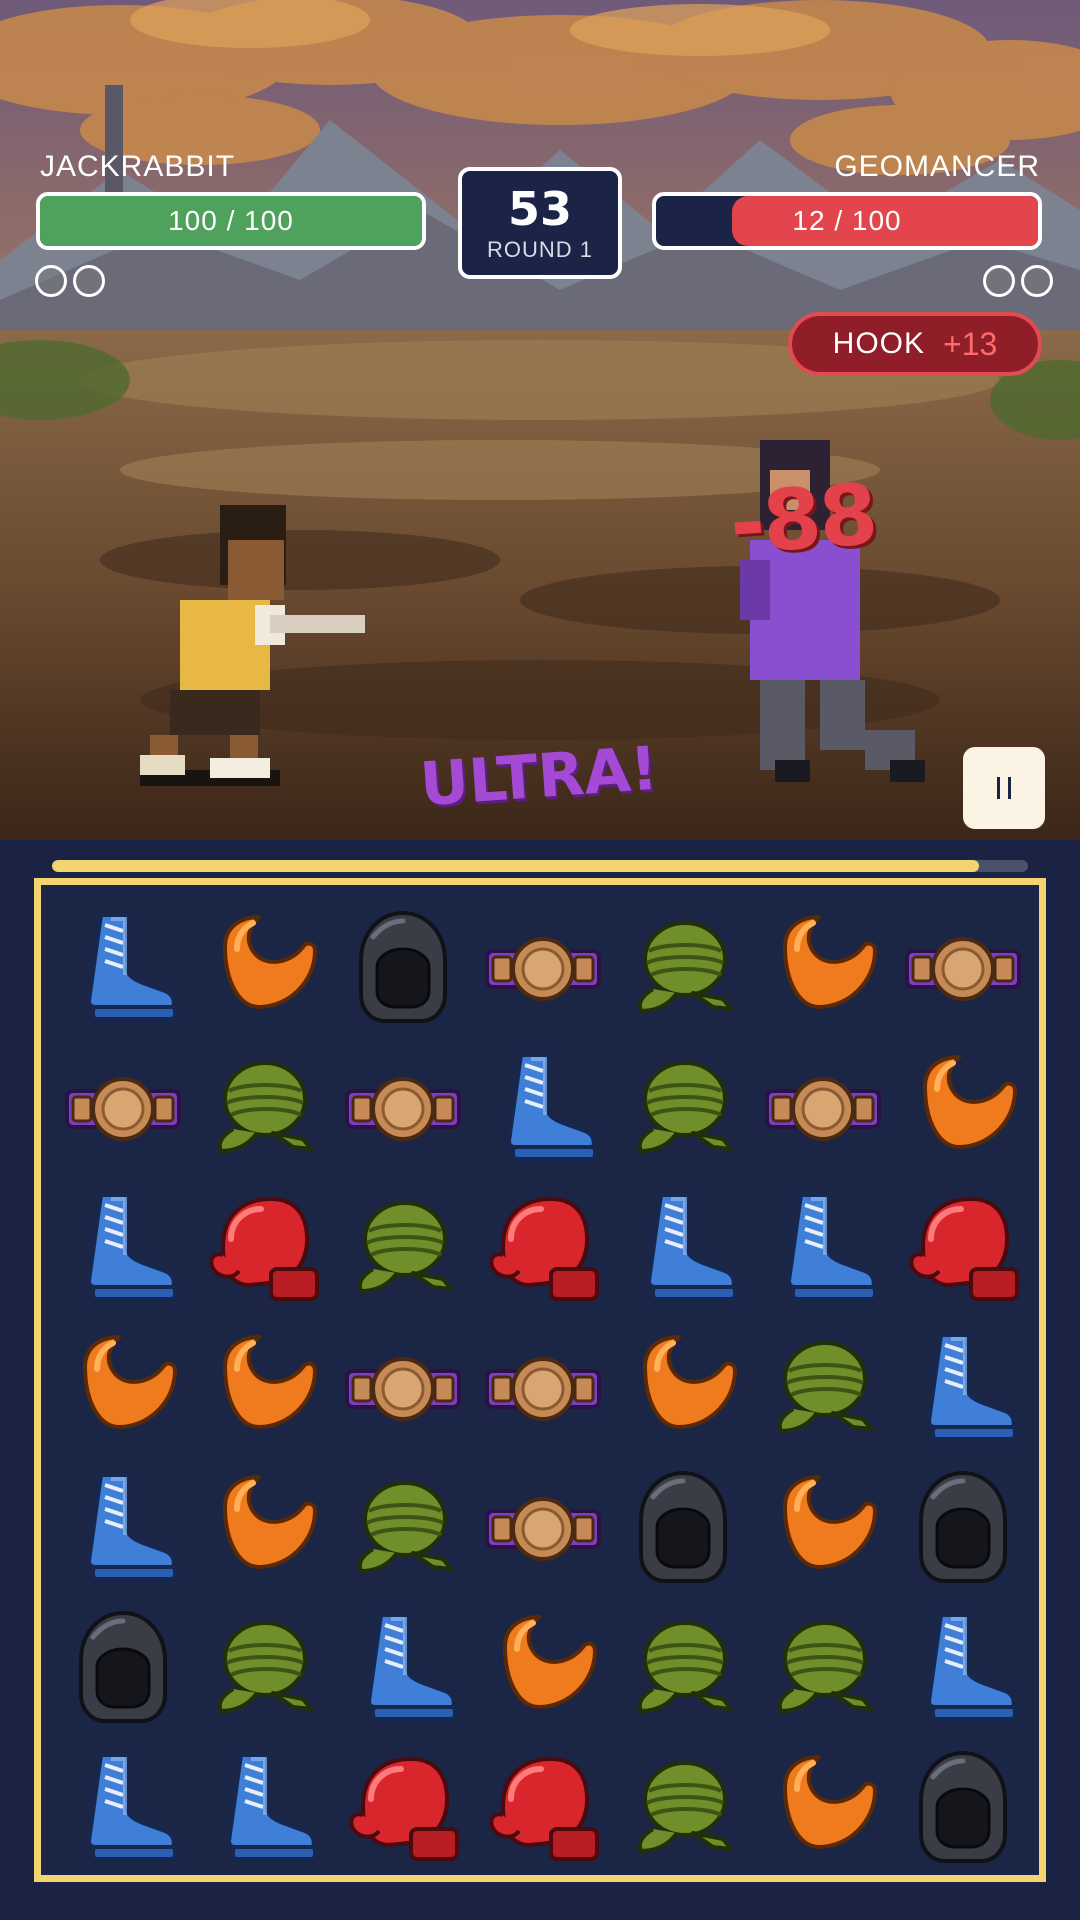  What do you see at coordinates (539, 209) in the screenshot?
I see `timer-value: 53` at bounding box center [539, 209].